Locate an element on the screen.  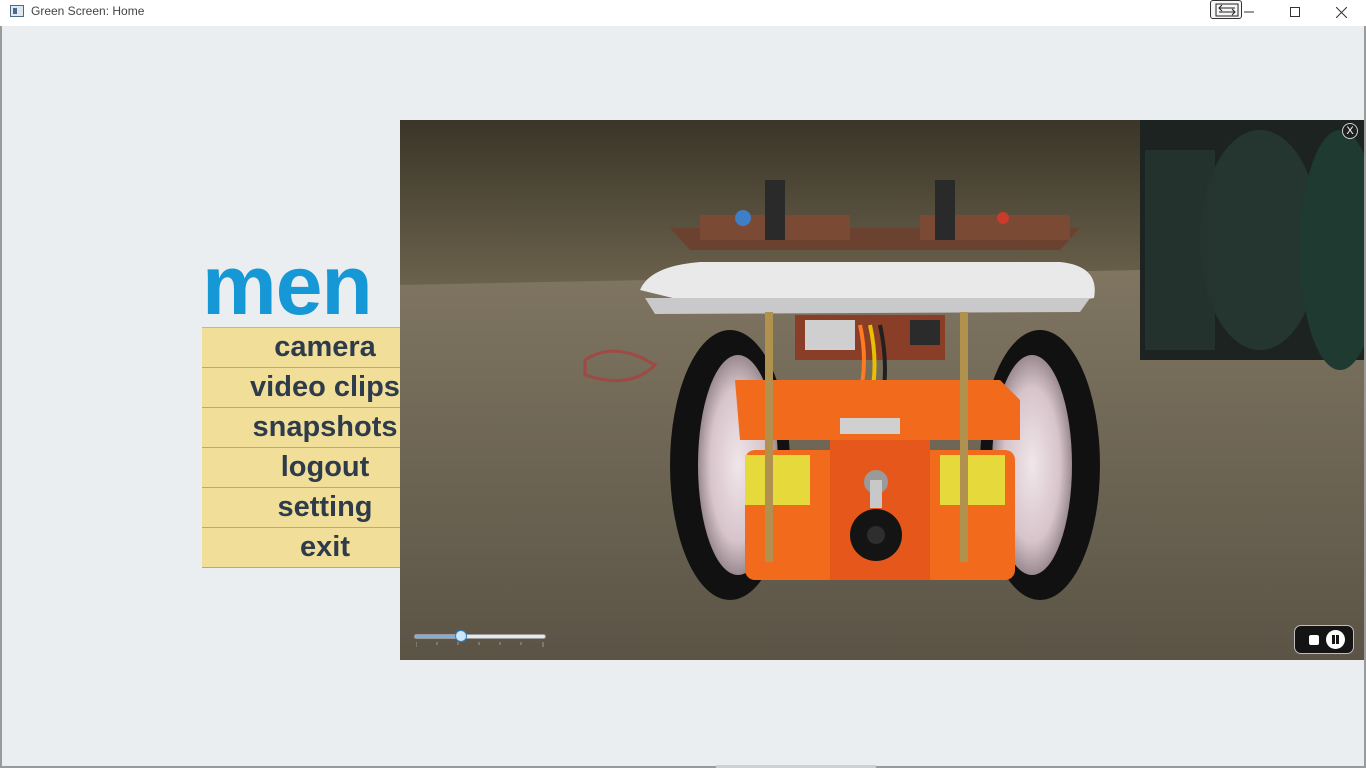
maximize-icon is located at coordinates (1295, 12).